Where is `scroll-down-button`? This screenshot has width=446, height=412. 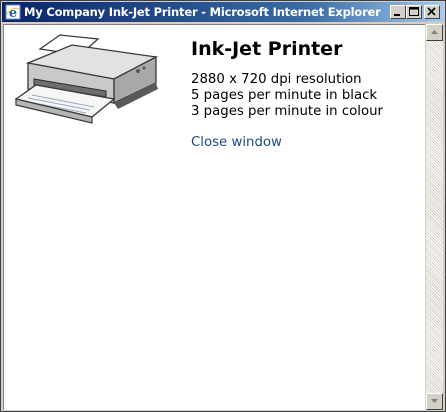 scroll-down-button is located at coordinates (434, 401).